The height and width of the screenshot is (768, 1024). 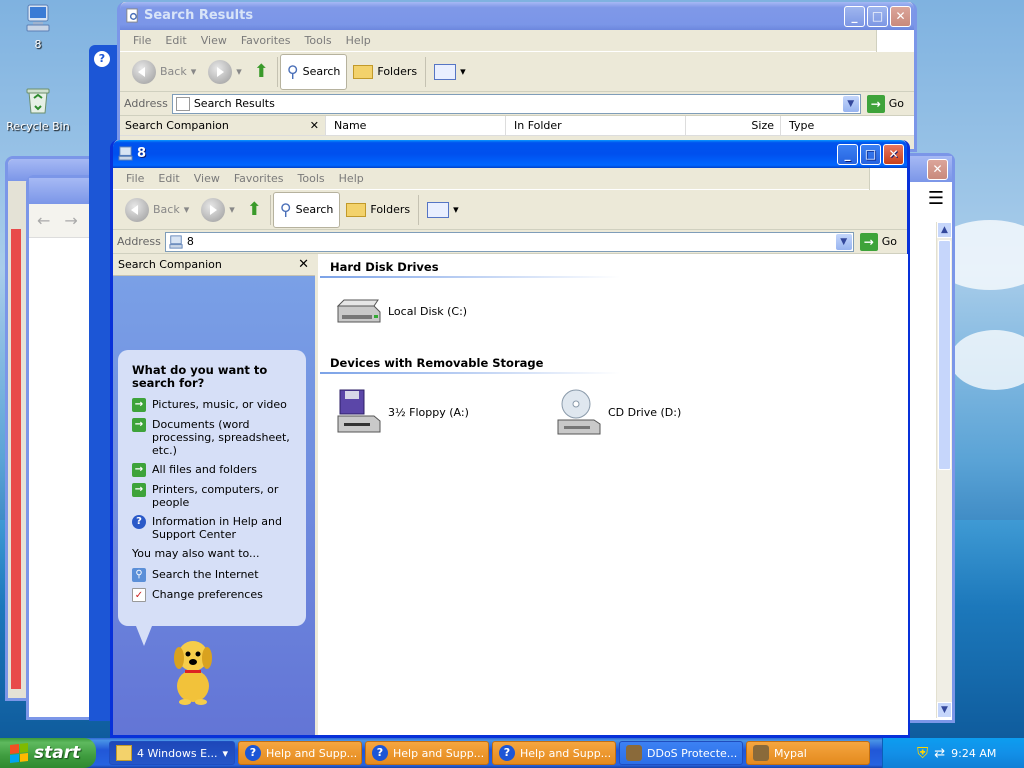 I want to click on taskbar-item-mypal: Mypal, so click(x=808, y=753).